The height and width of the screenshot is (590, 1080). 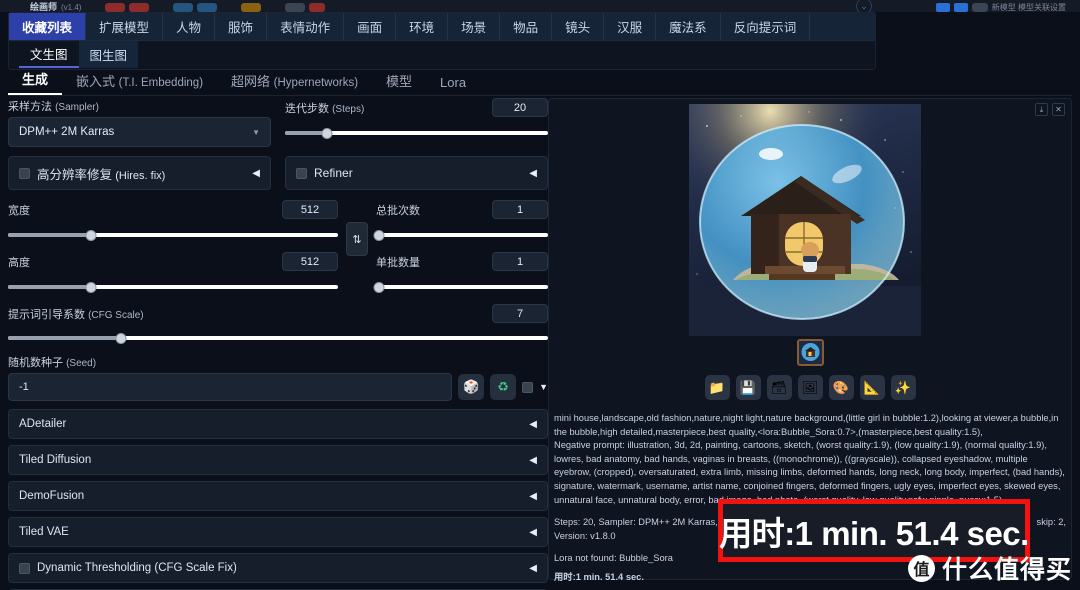 What do you see at coordinates (52, 363) in the screenshot?
I see `seed-label: 随机数种子 (Seed)` at bounding box center [52, 363].